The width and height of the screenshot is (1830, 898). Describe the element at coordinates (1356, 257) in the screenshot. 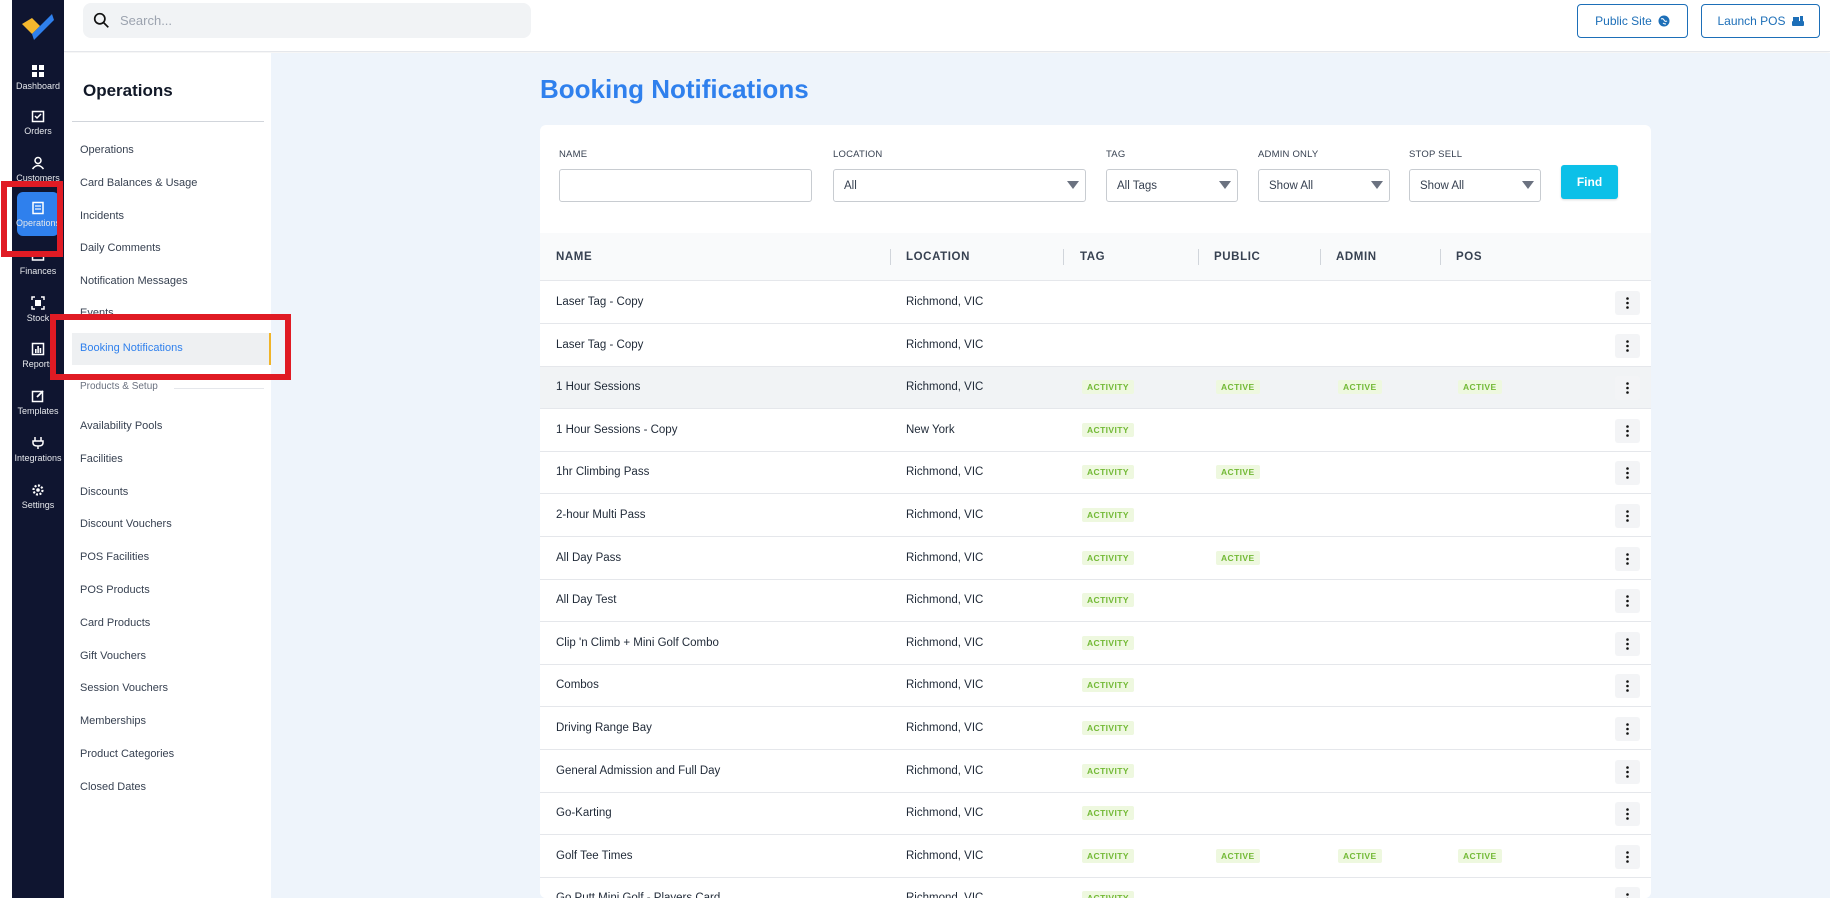

I see `column-header-admin: ADMIN` at that location.